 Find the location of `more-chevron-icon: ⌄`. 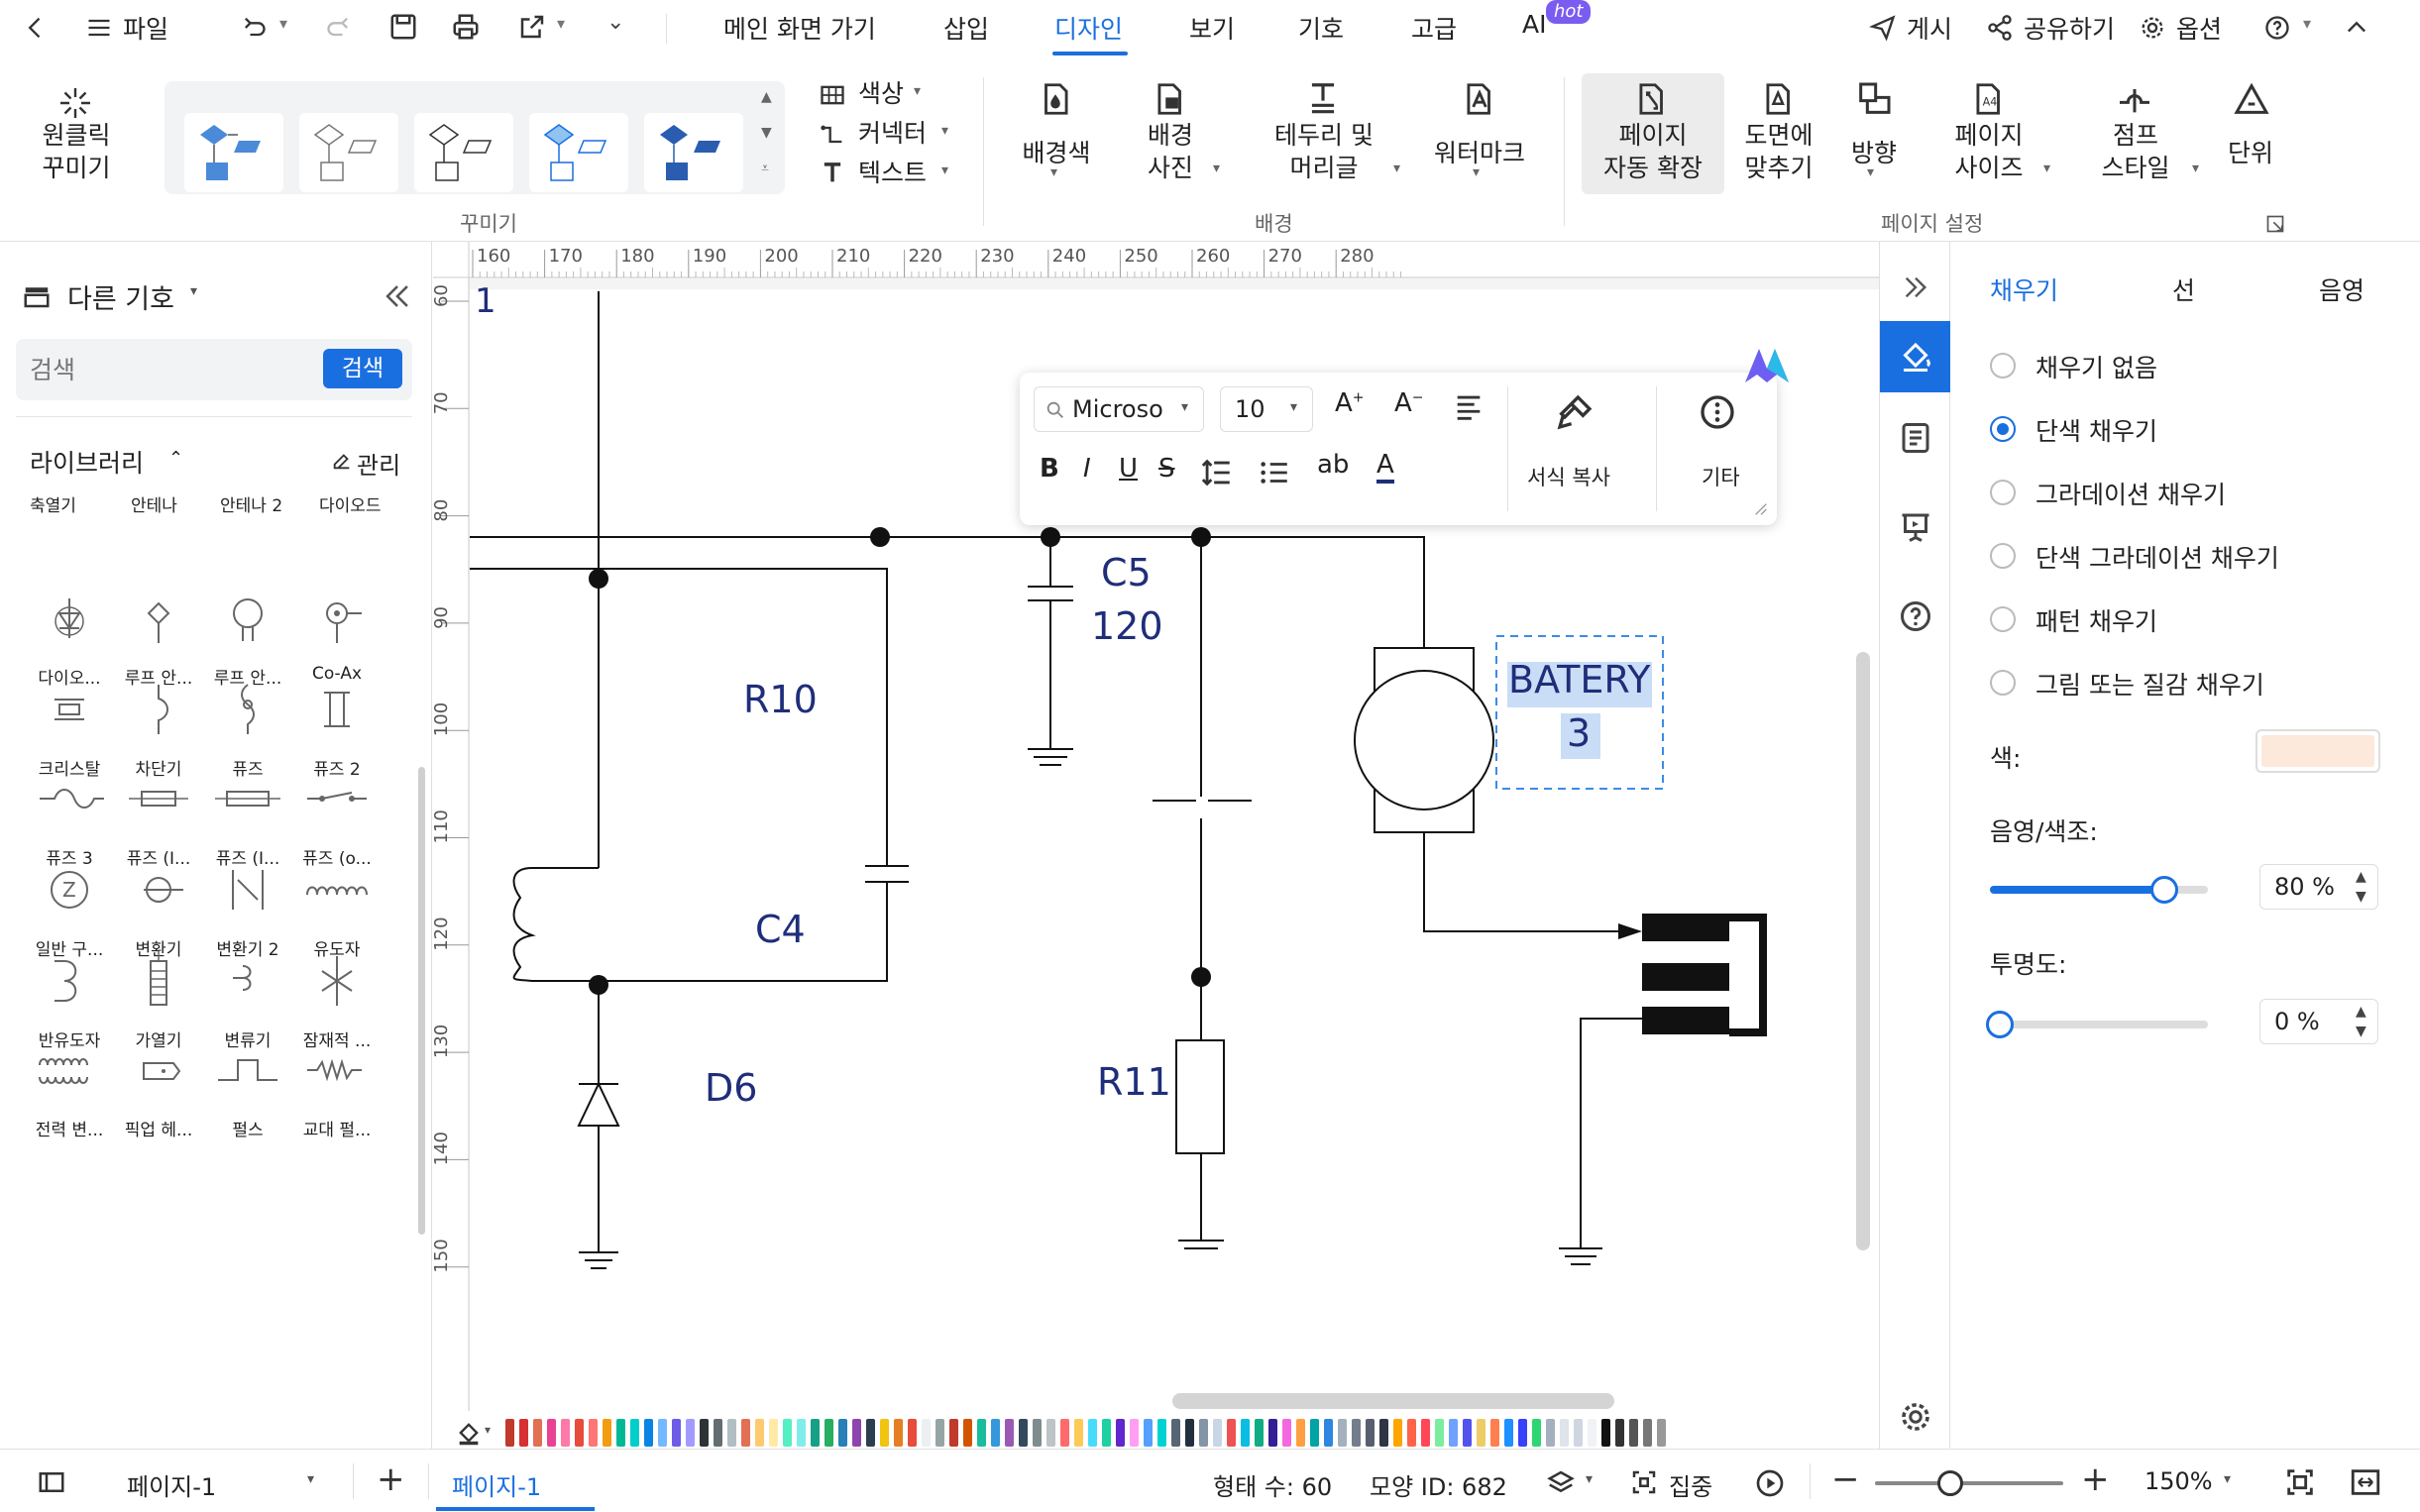

more-chevron-icon: ⌄ is located at coordinates (615, 23).